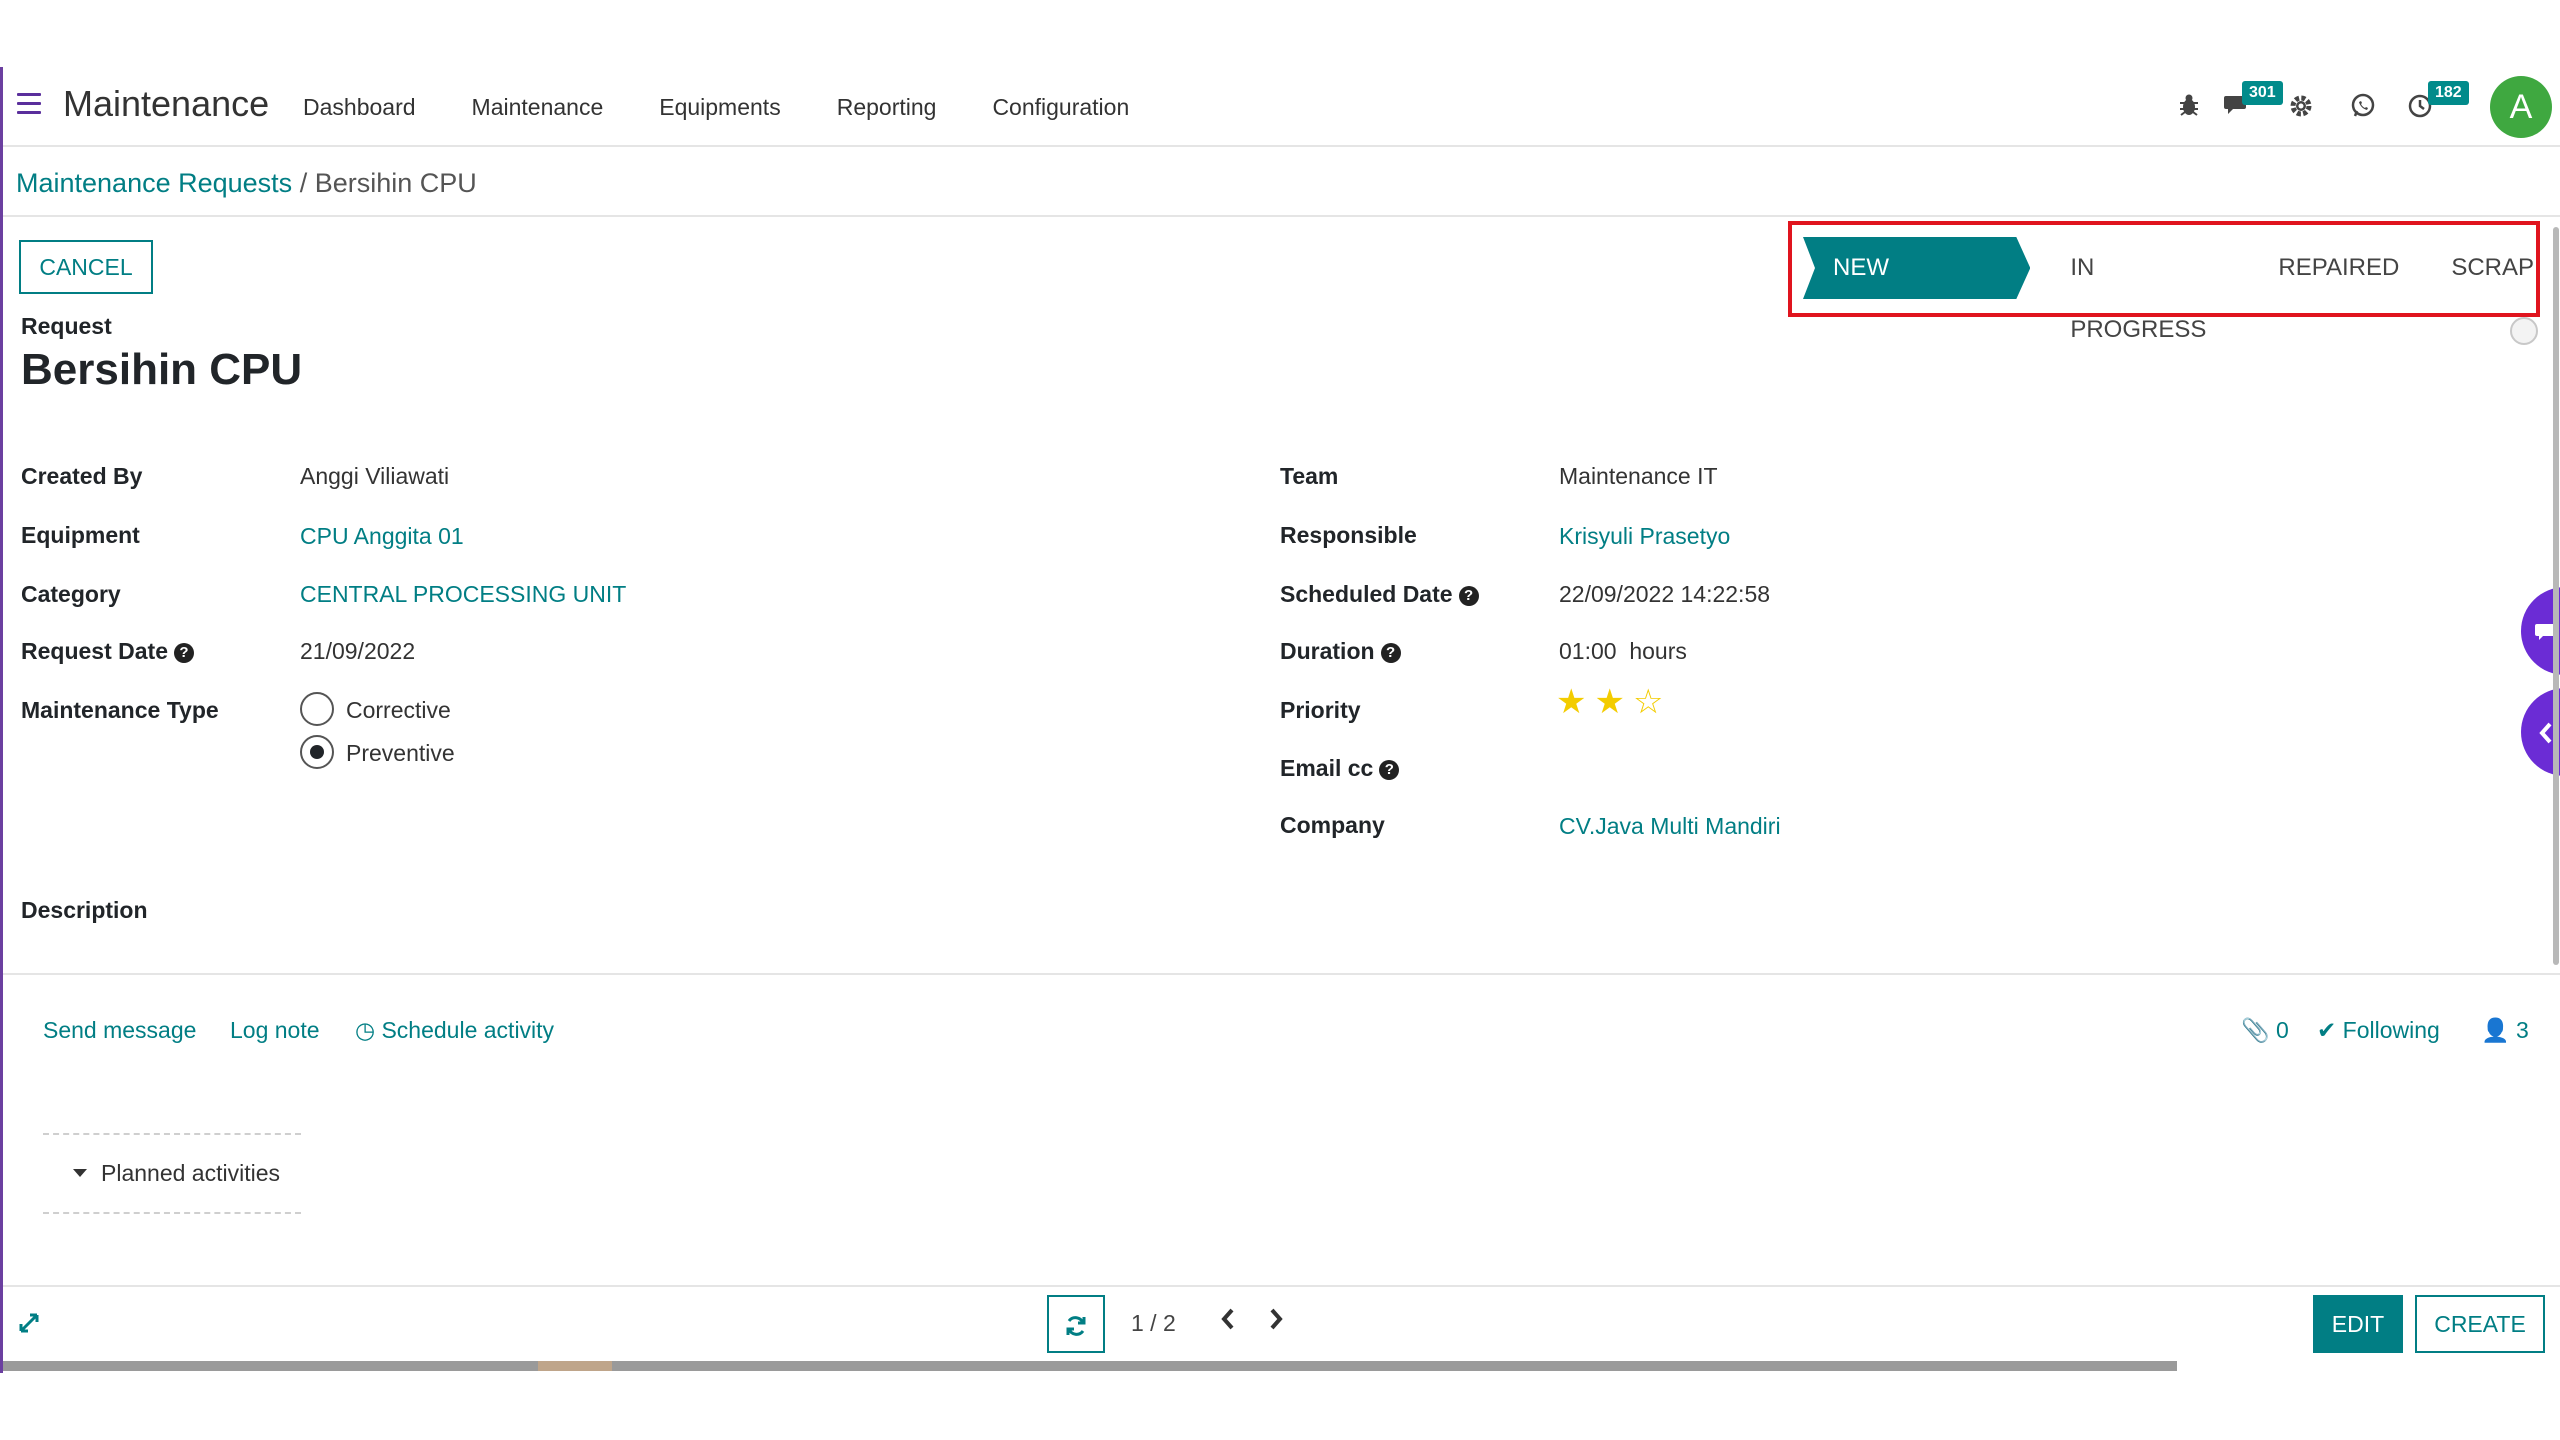  What do you see at coordinates (468, 1030) in the screenshot?
I see `schedule-activity-label: Schedule activity` at bounding box center [468, 1030].